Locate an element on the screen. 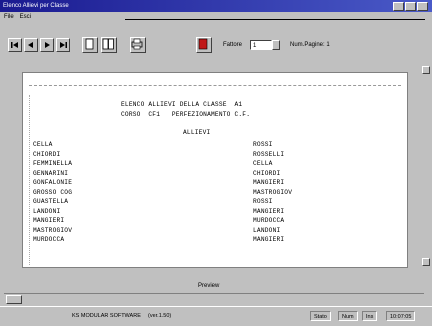  page-top-margin-line is located at coordinates (215, 85).